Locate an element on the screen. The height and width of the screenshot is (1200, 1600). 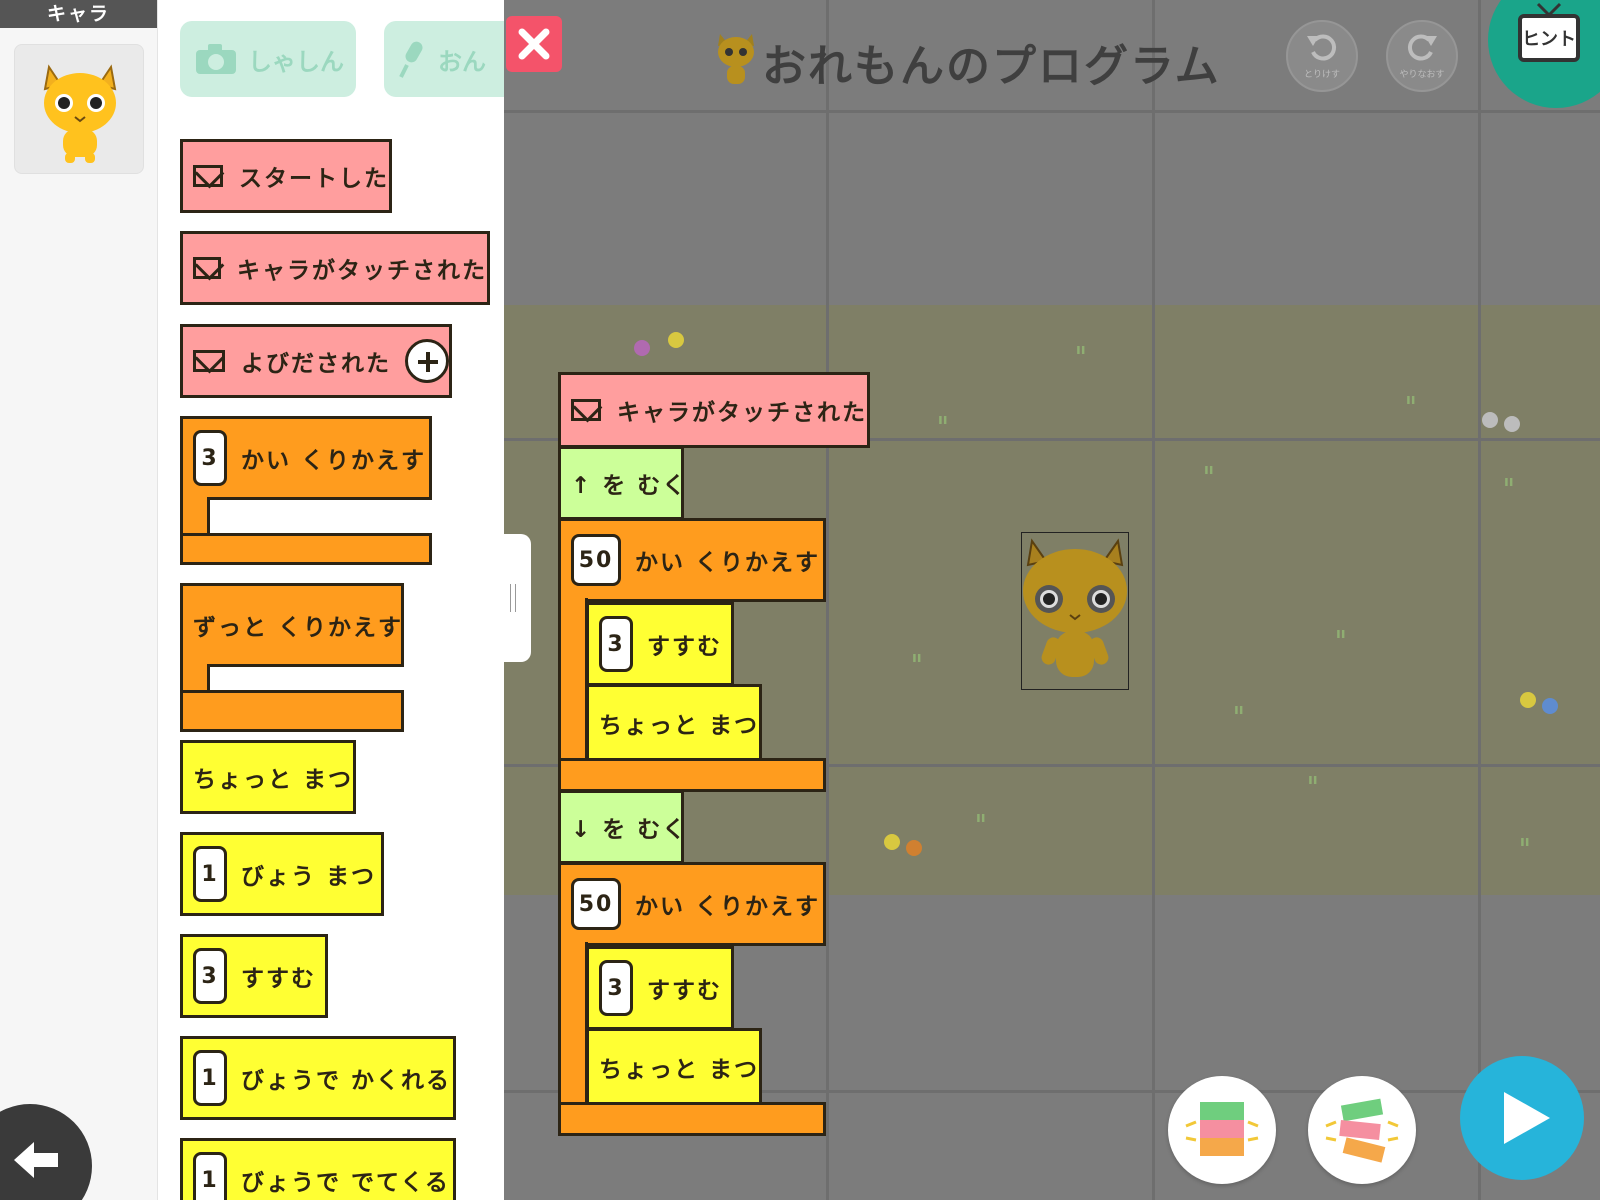
tv-icon: ヒント is located at coordinates (1549, 38).